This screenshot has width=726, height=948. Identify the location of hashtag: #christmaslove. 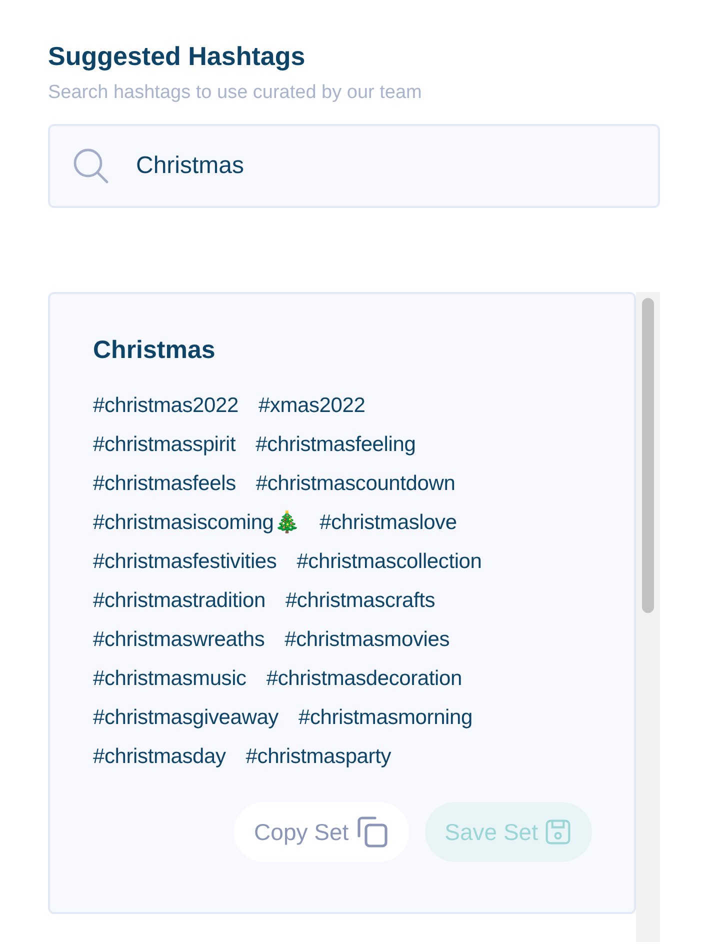
(388, 522).